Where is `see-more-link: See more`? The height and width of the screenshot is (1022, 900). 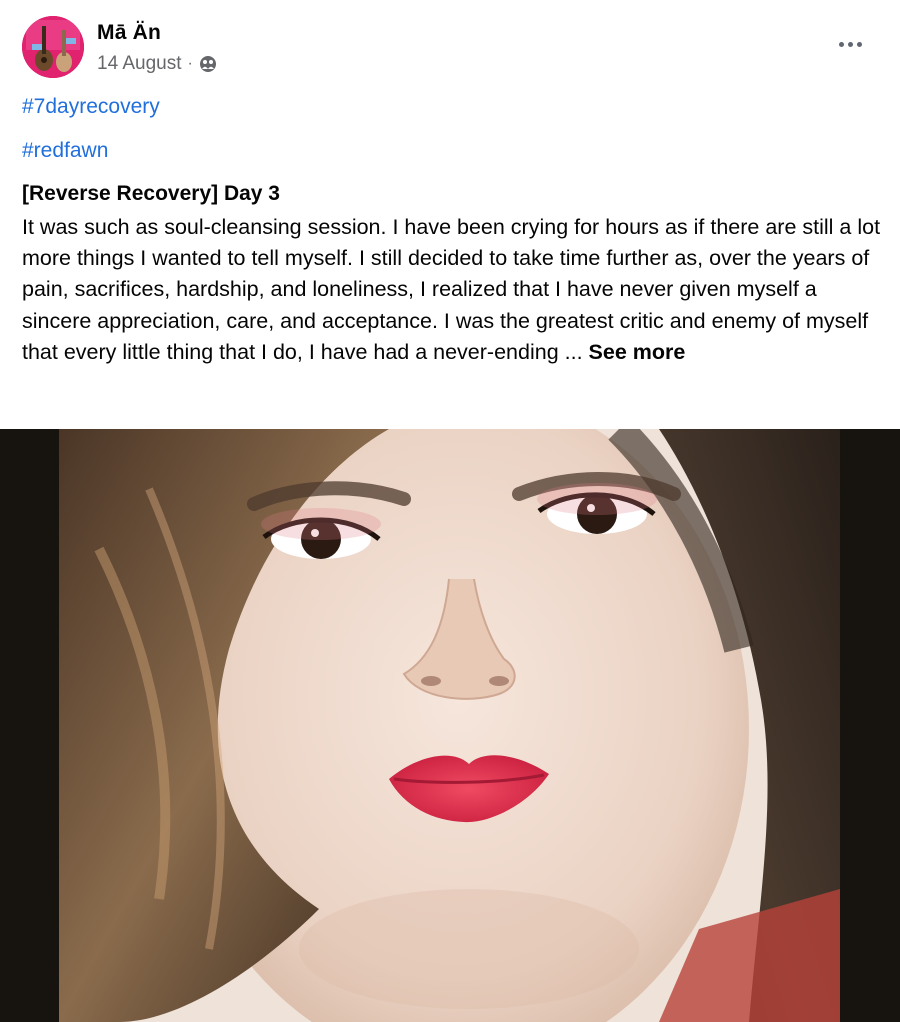
see-more-link: See more is located at coordinates (637, 352).